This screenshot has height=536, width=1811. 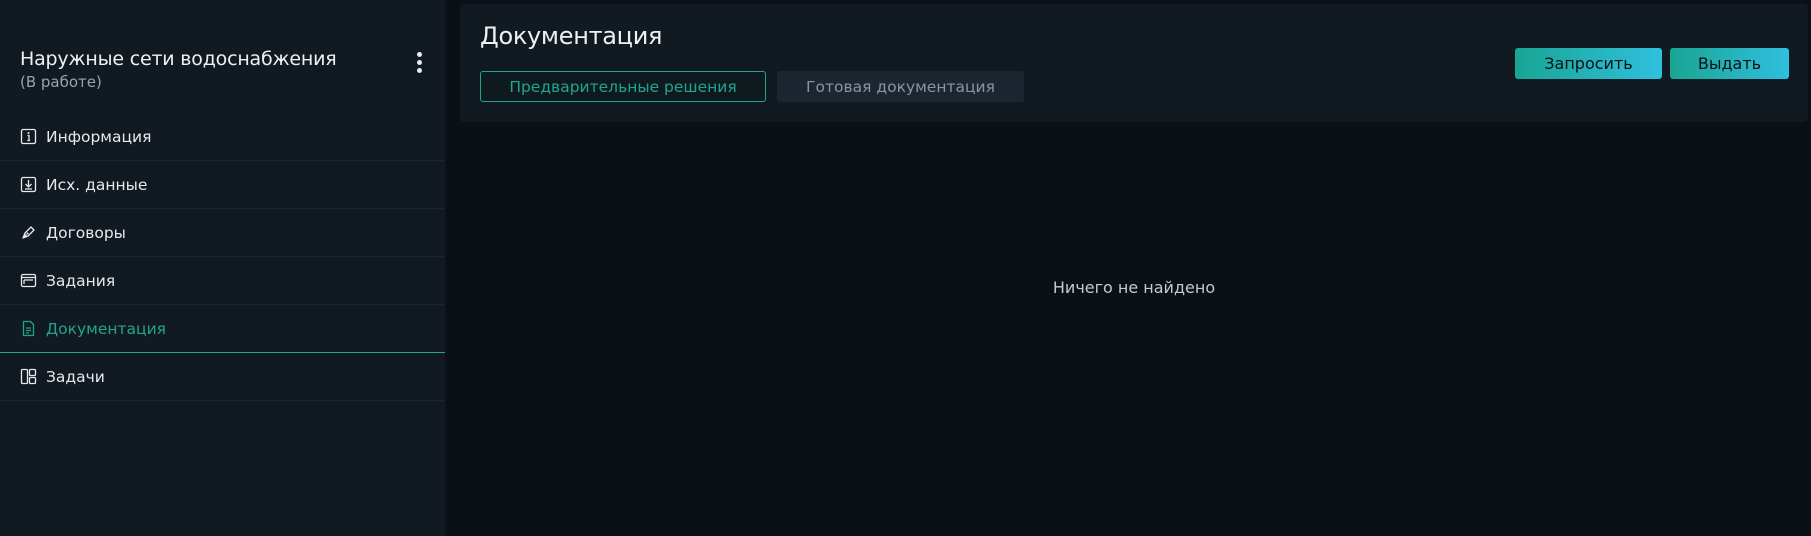 What do you see at coordinates (81, 280) in the screenshot?
I see `sidebar-item-label: Задания` at bounding box center [81, 280].